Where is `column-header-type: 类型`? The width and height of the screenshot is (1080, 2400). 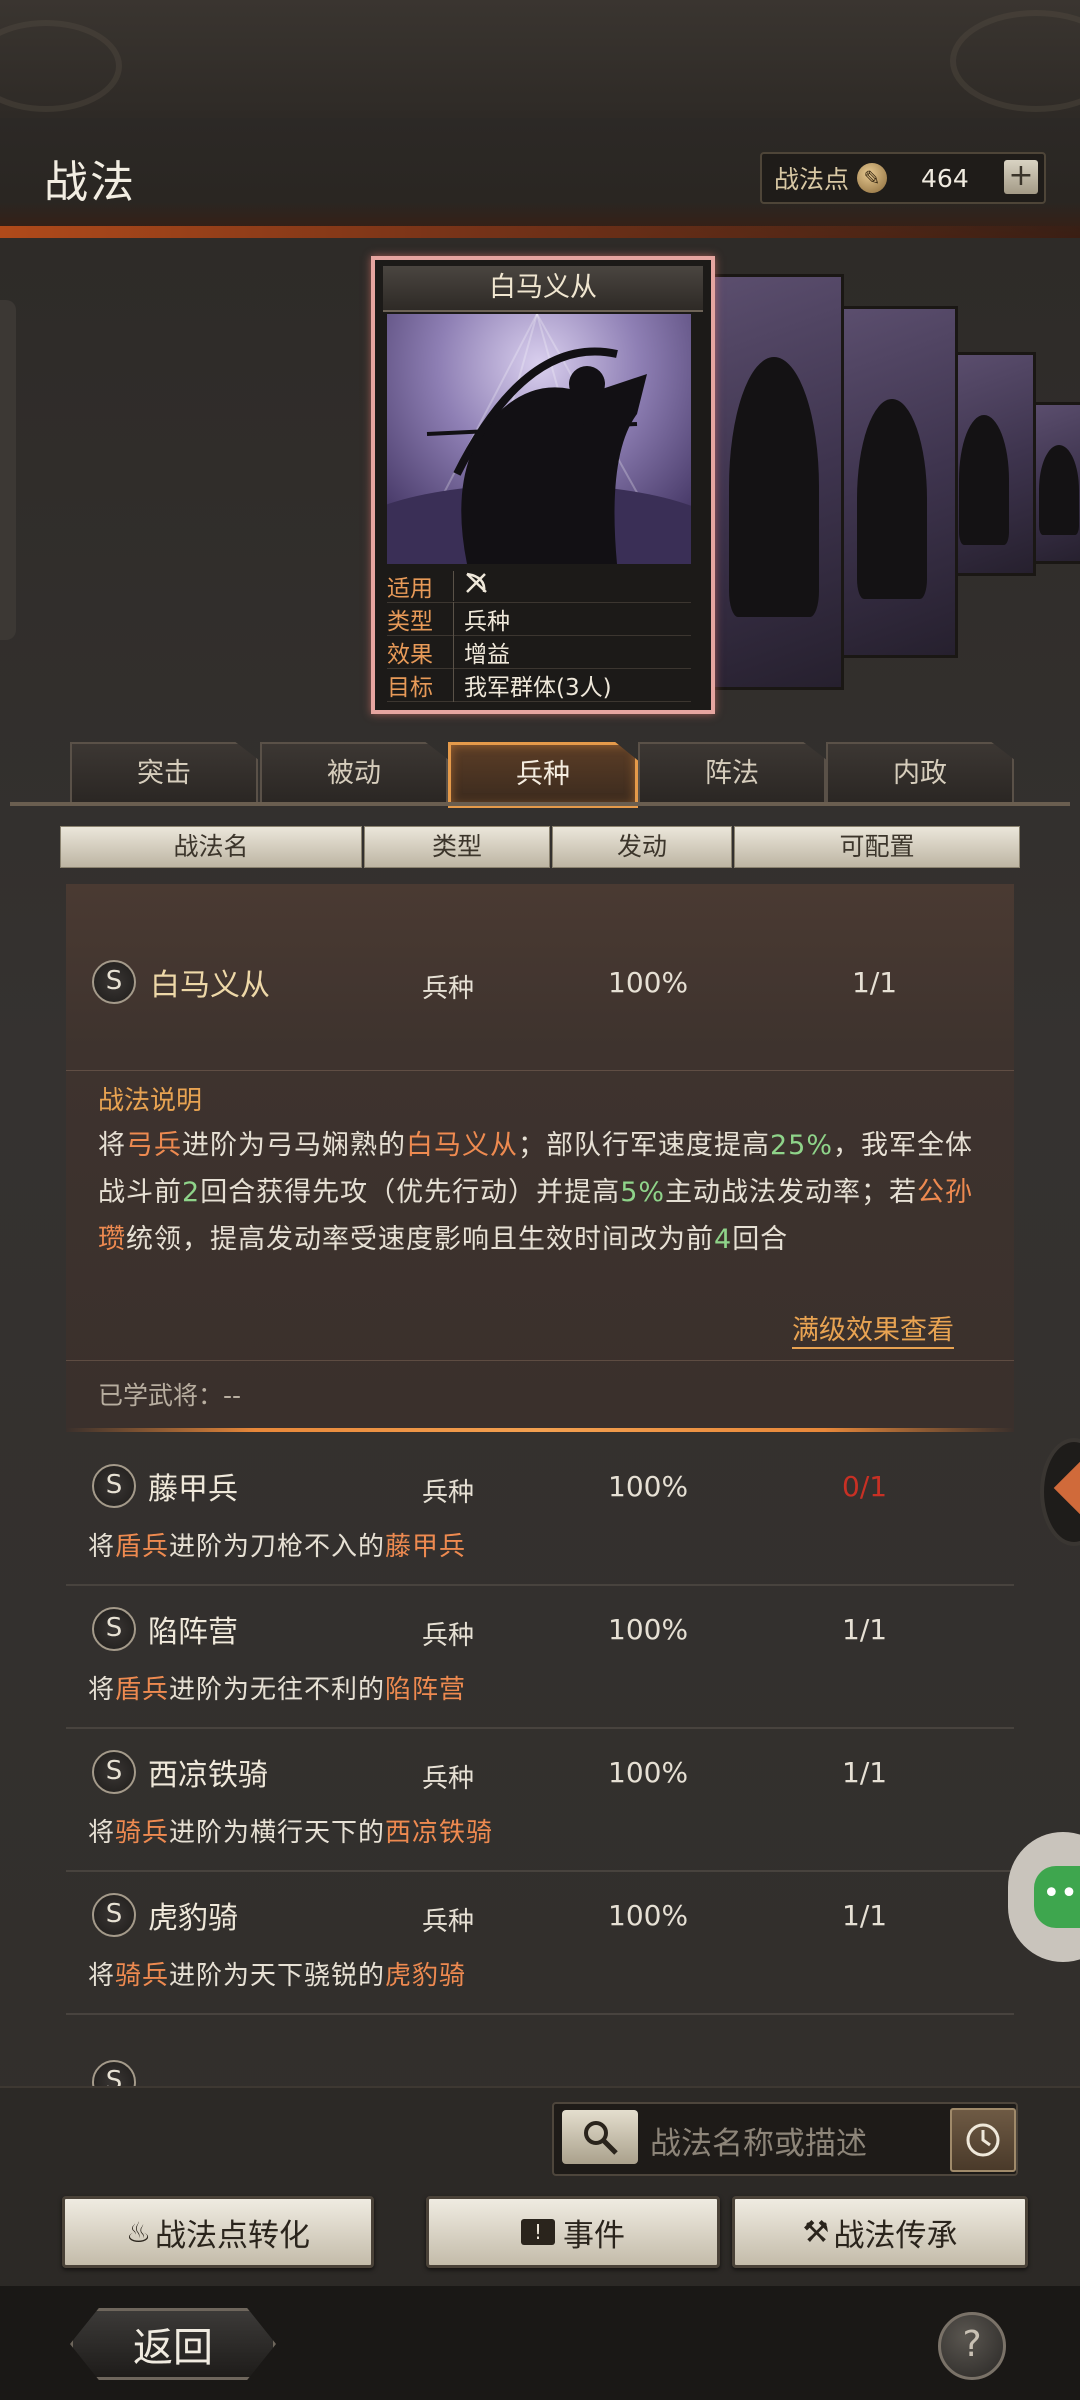
column-header-type: 类型 is located at coordinates (457, 847).